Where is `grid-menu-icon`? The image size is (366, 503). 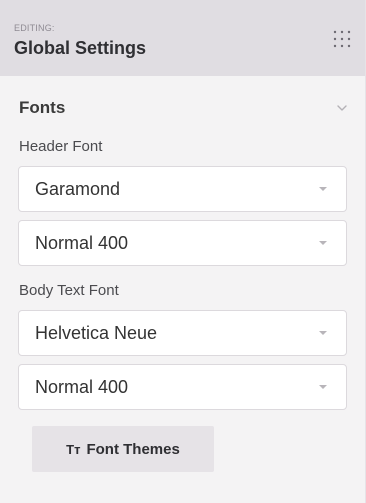 grid-menu-icon is located at coordinates (342, 39).